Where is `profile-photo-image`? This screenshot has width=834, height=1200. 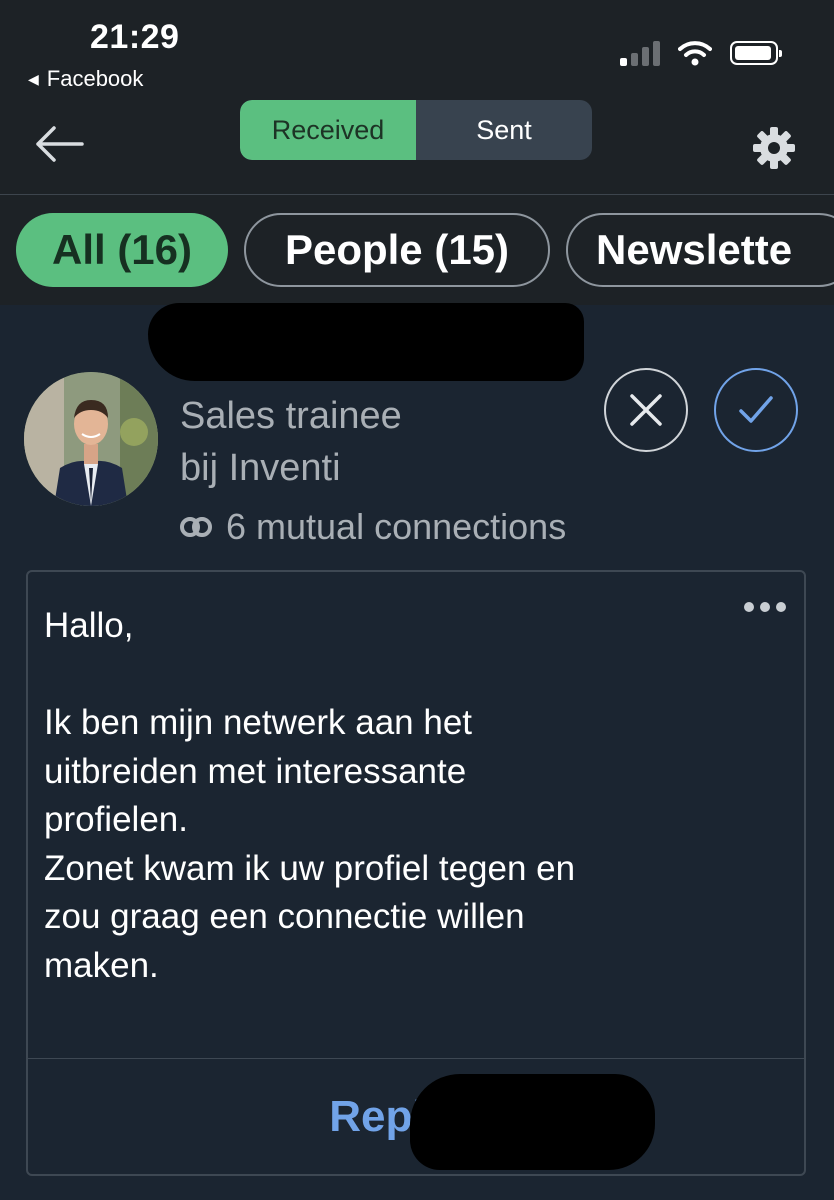 profile-photo-image is located at coordinates (91, 439).